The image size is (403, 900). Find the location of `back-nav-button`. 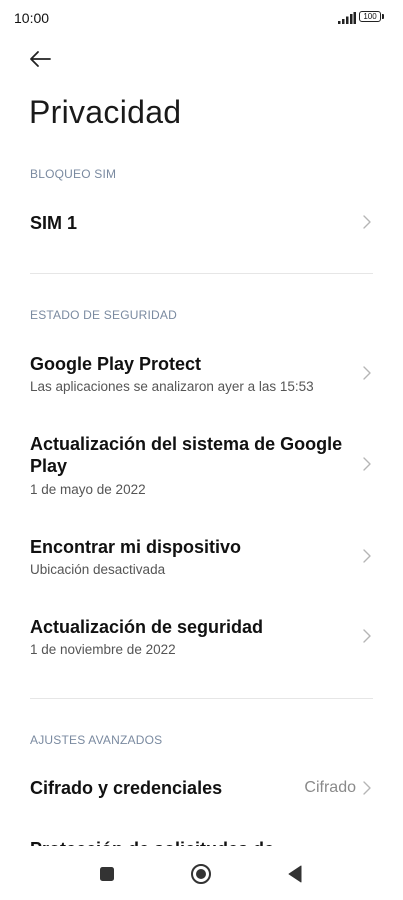

back-nav-button is located at coordinates (295, 874).